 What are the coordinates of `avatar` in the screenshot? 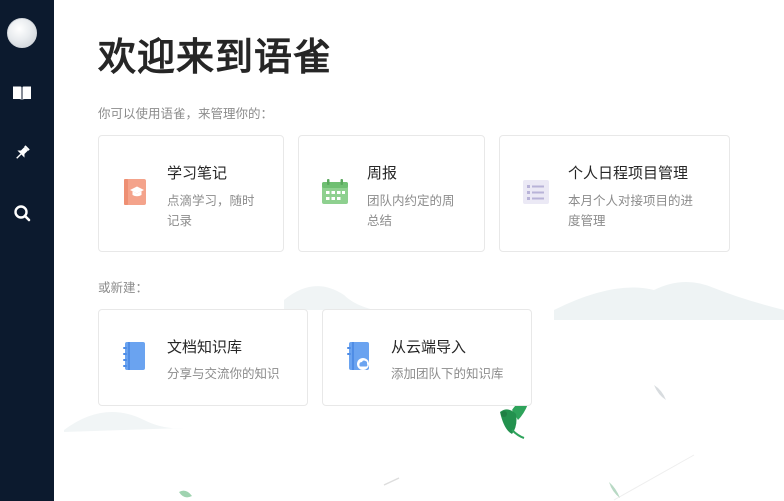 It's located at (22, 33).